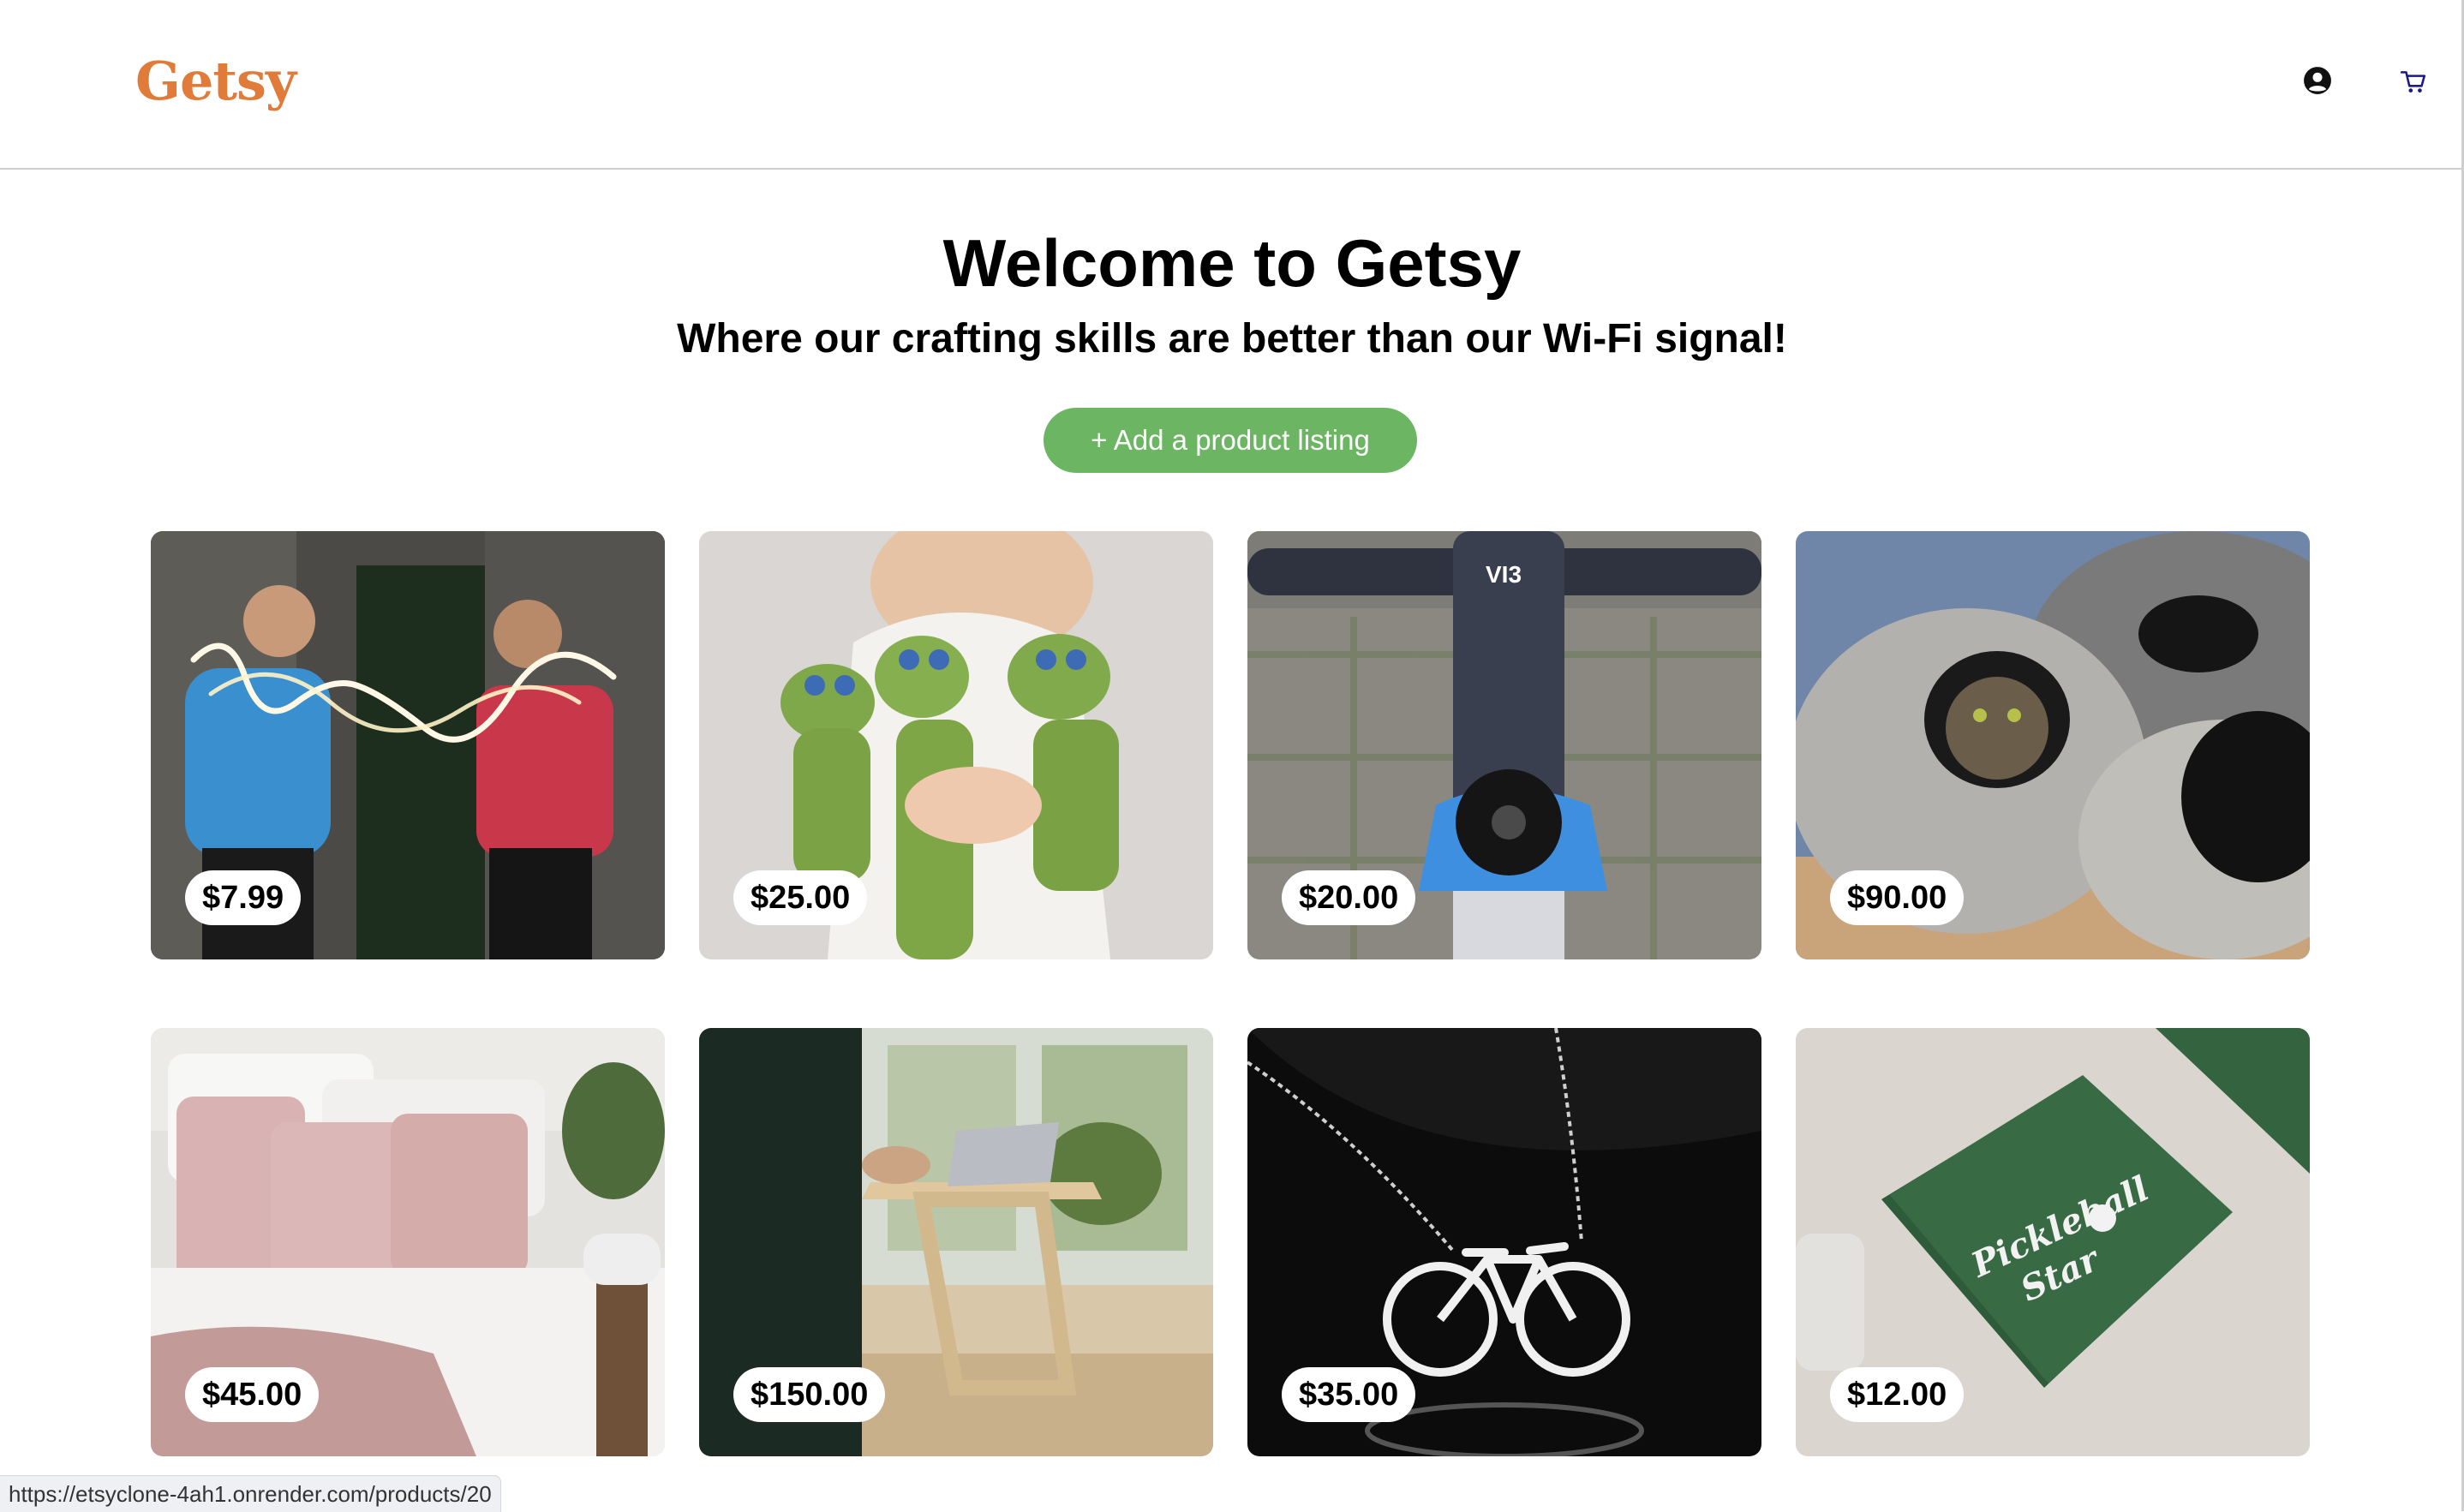 This screenshot has height=1512, width=2464. What do you see at coordinates (809, 1395) in the screenshot?
I see `price-badge: $150.00` at bounding box center [809, 1395].